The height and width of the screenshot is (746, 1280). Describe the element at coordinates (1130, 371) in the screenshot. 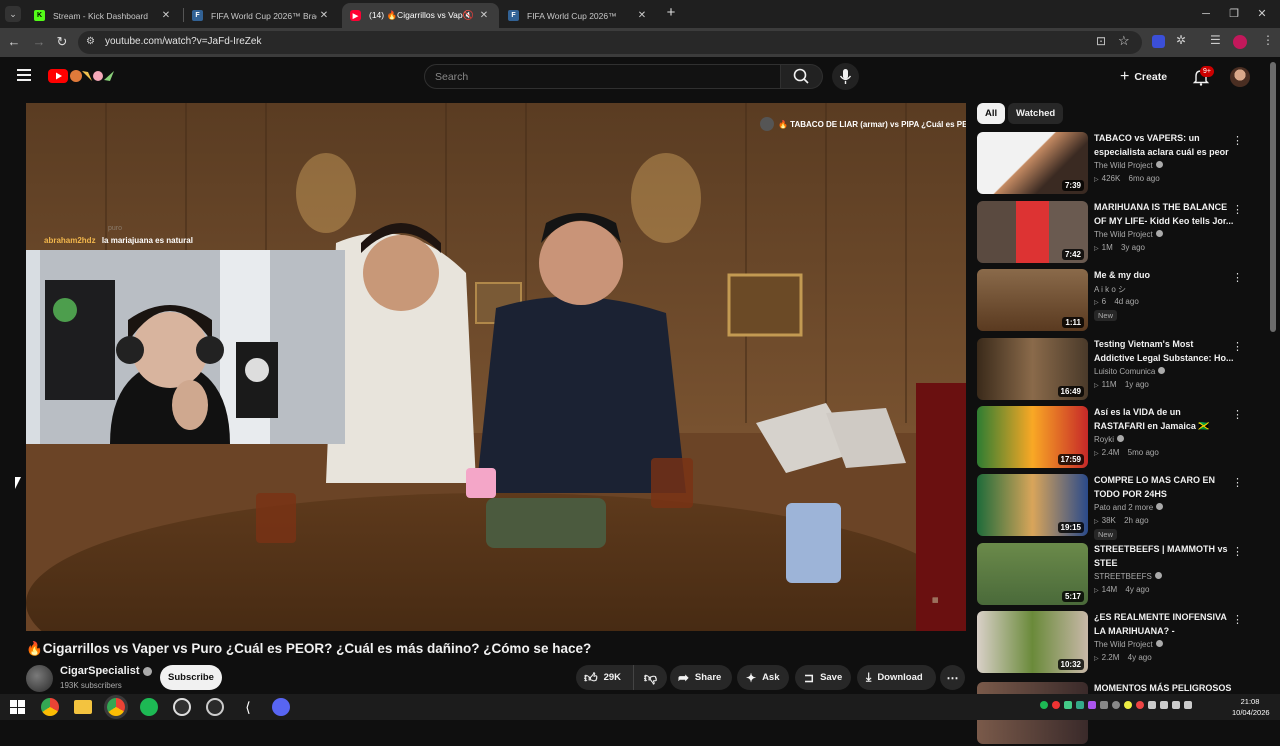

I see `recommendation-channel: Luisito Comunica` at that location.